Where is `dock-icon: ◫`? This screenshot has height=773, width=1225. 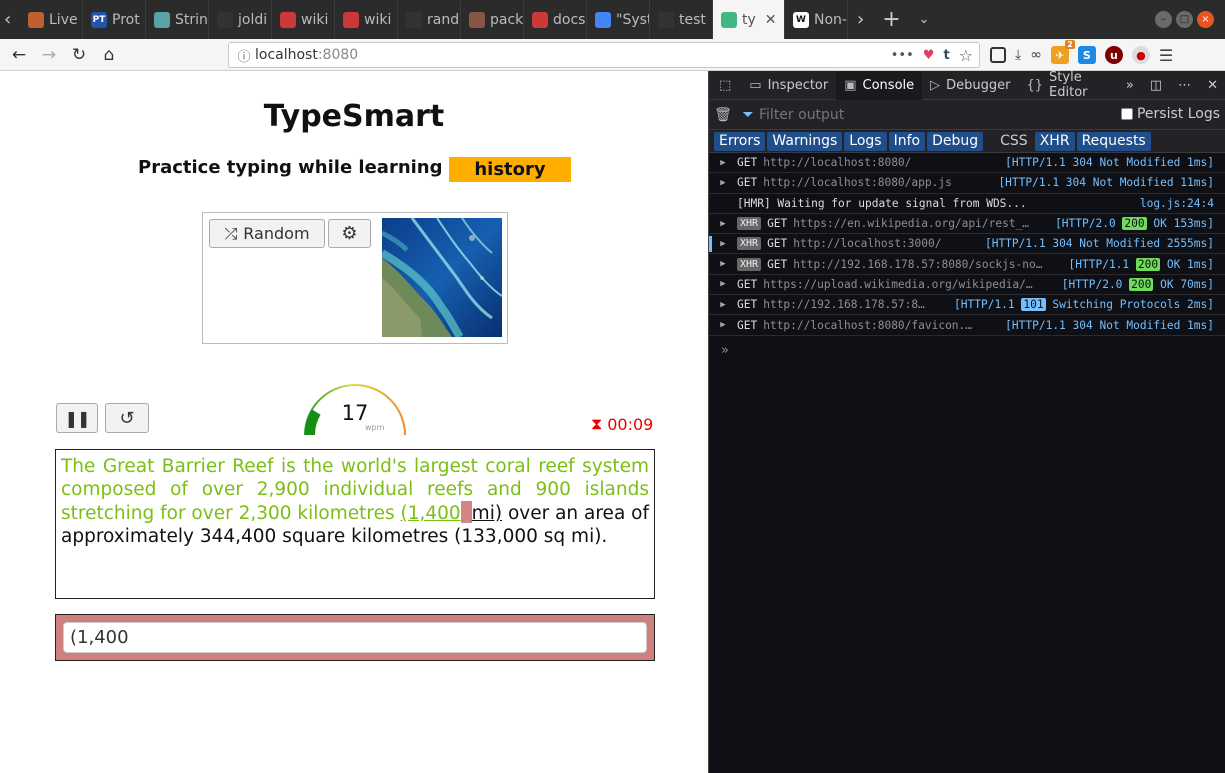 dock-icon: ◫ is located at coordinates (1156, 85).